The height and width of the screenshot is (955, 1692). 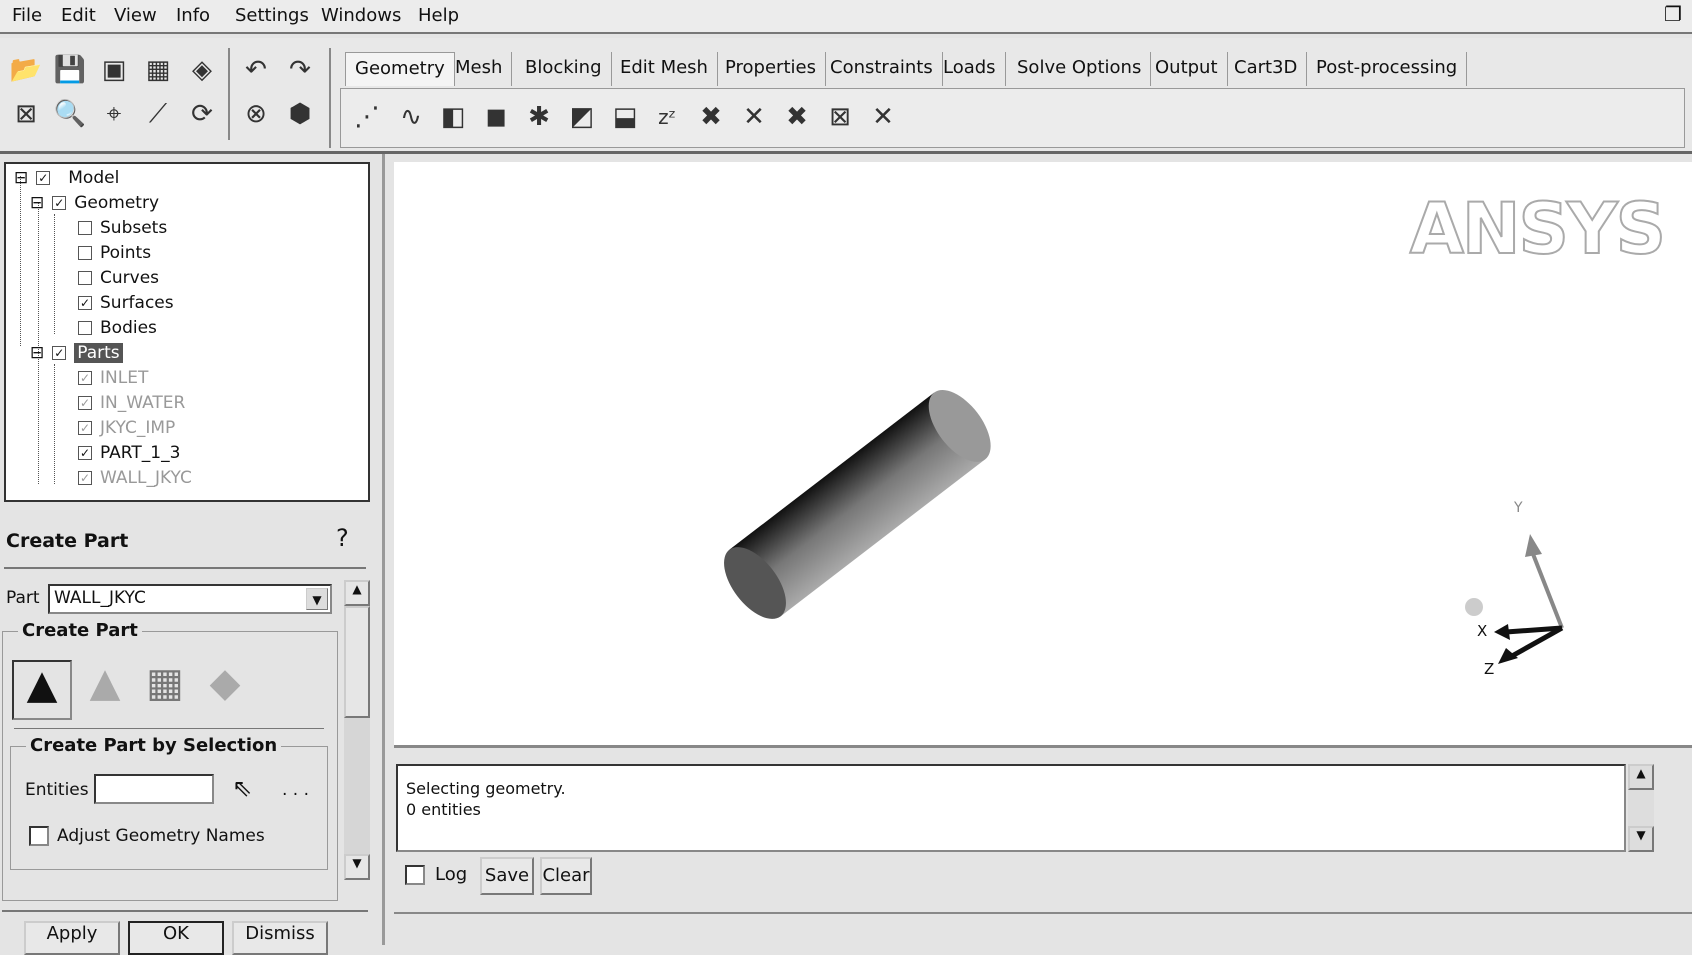 What do you see at coordinates (94, 203) in the screenshot?
I see `tree-node-geometry: ⊟ ✓ Geometry` at bounding box center [94, 203].